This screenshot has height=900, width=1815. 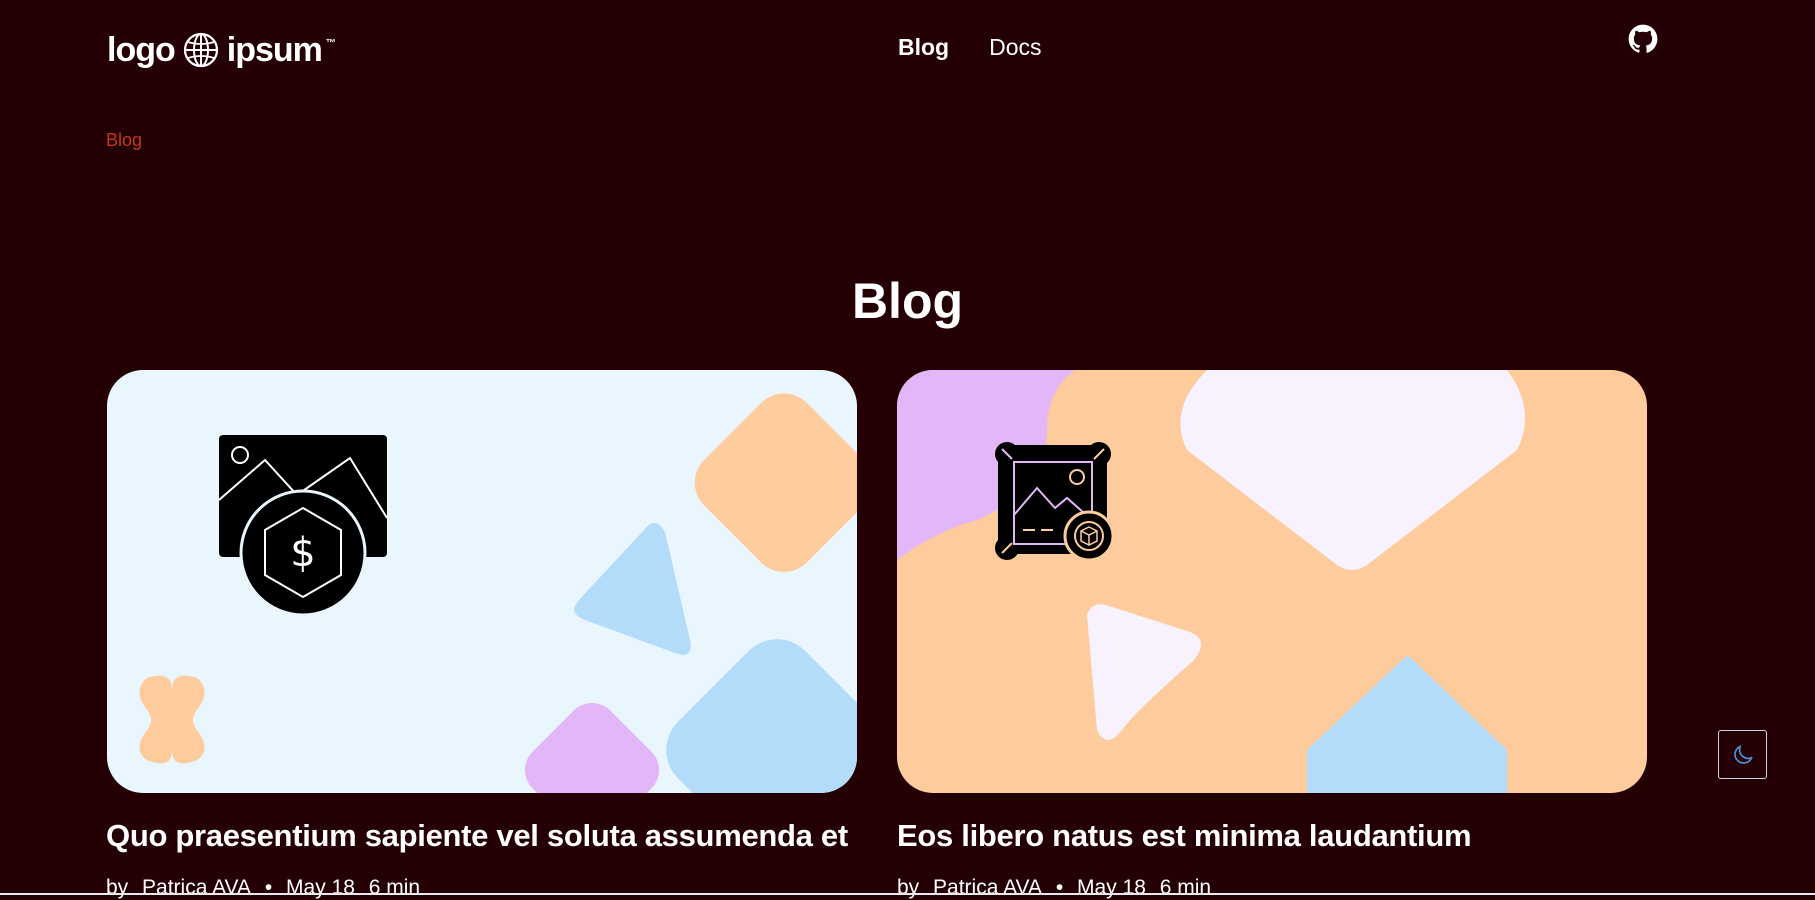 What do you see at coordinates (1643, 39) in the screenshot?
I see `github-icon` at bounding box center [1643, 39].